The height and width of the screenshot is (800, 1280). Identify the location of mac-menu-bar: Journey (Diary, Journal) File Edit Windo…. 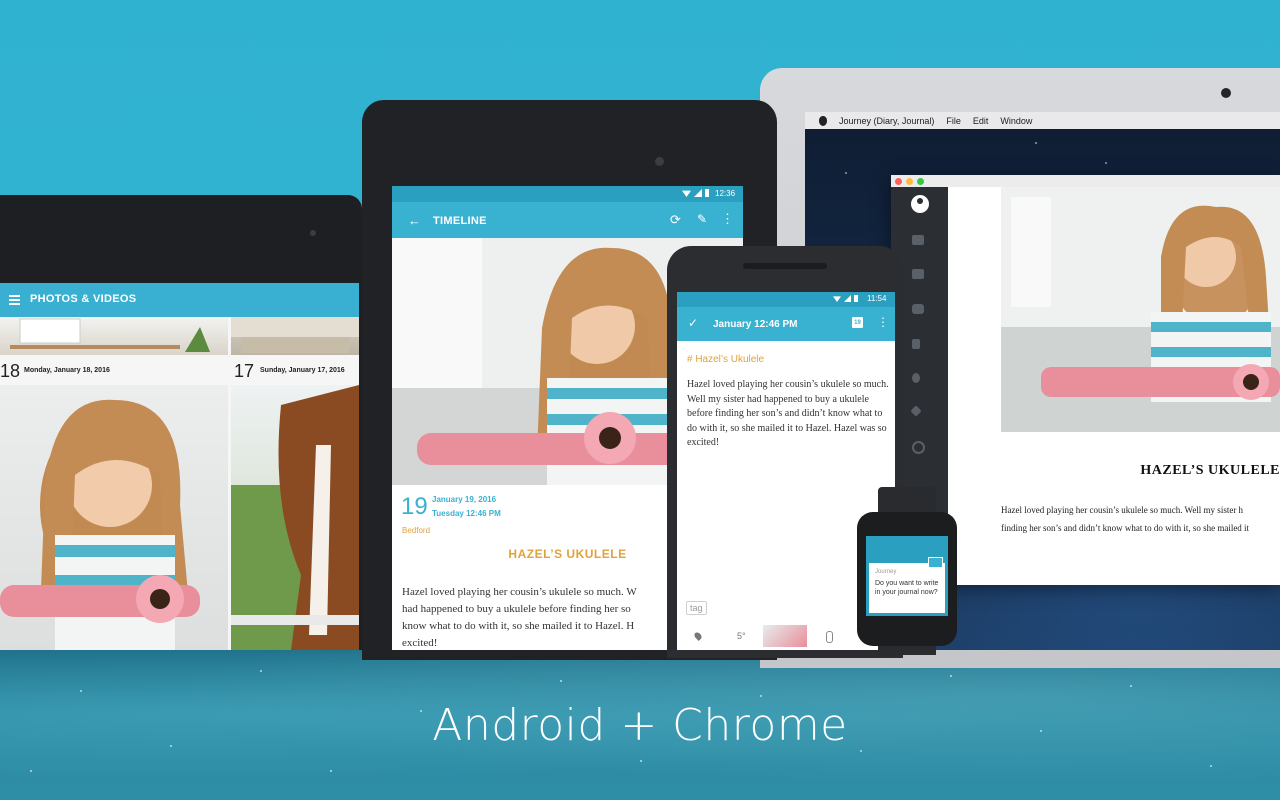
(1042, 120).